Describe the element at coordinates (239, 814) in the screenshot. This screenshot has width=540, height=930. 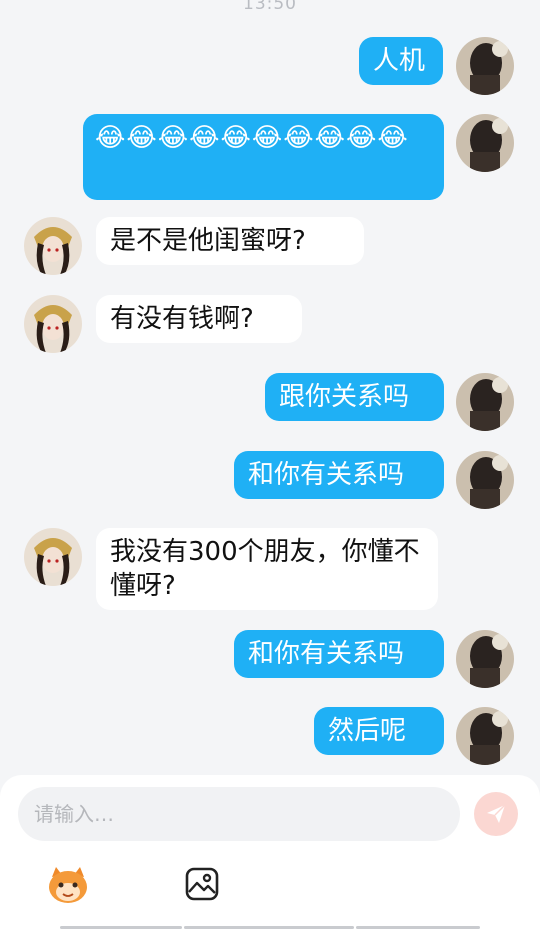
I see `message-input` at that location.